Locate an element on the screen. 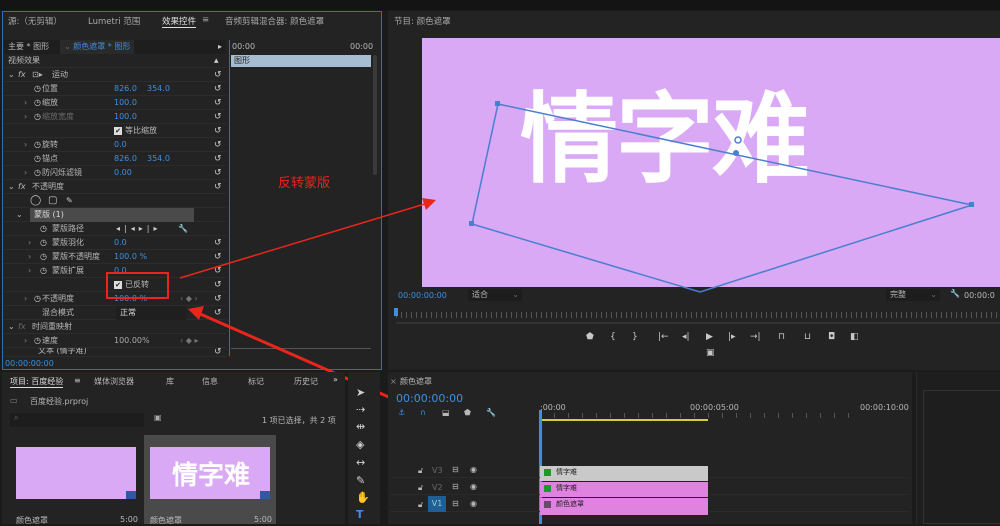  ripple-edit-tool-icon: ⇹ is located at coordinates (360, 426).